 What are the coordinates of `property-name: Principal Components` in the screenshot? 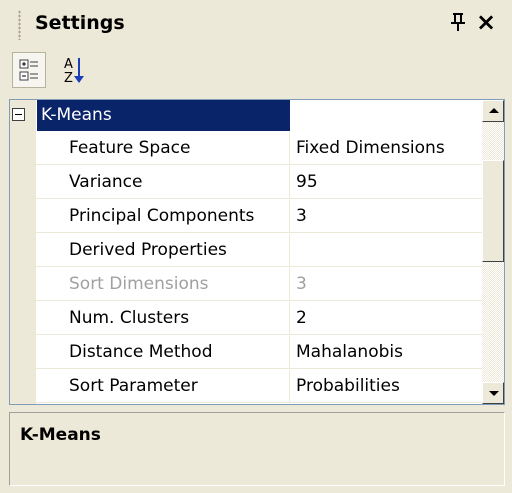 It's located at (163, 216).